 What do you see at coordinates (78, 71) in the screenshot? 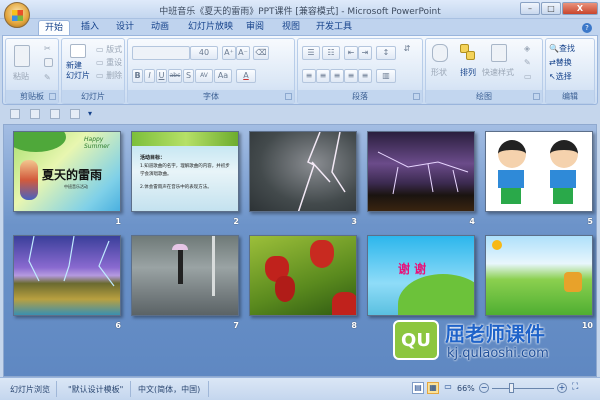
I see `new-slide-button: 新建 幻灯片` at bounding box center [78, 71].